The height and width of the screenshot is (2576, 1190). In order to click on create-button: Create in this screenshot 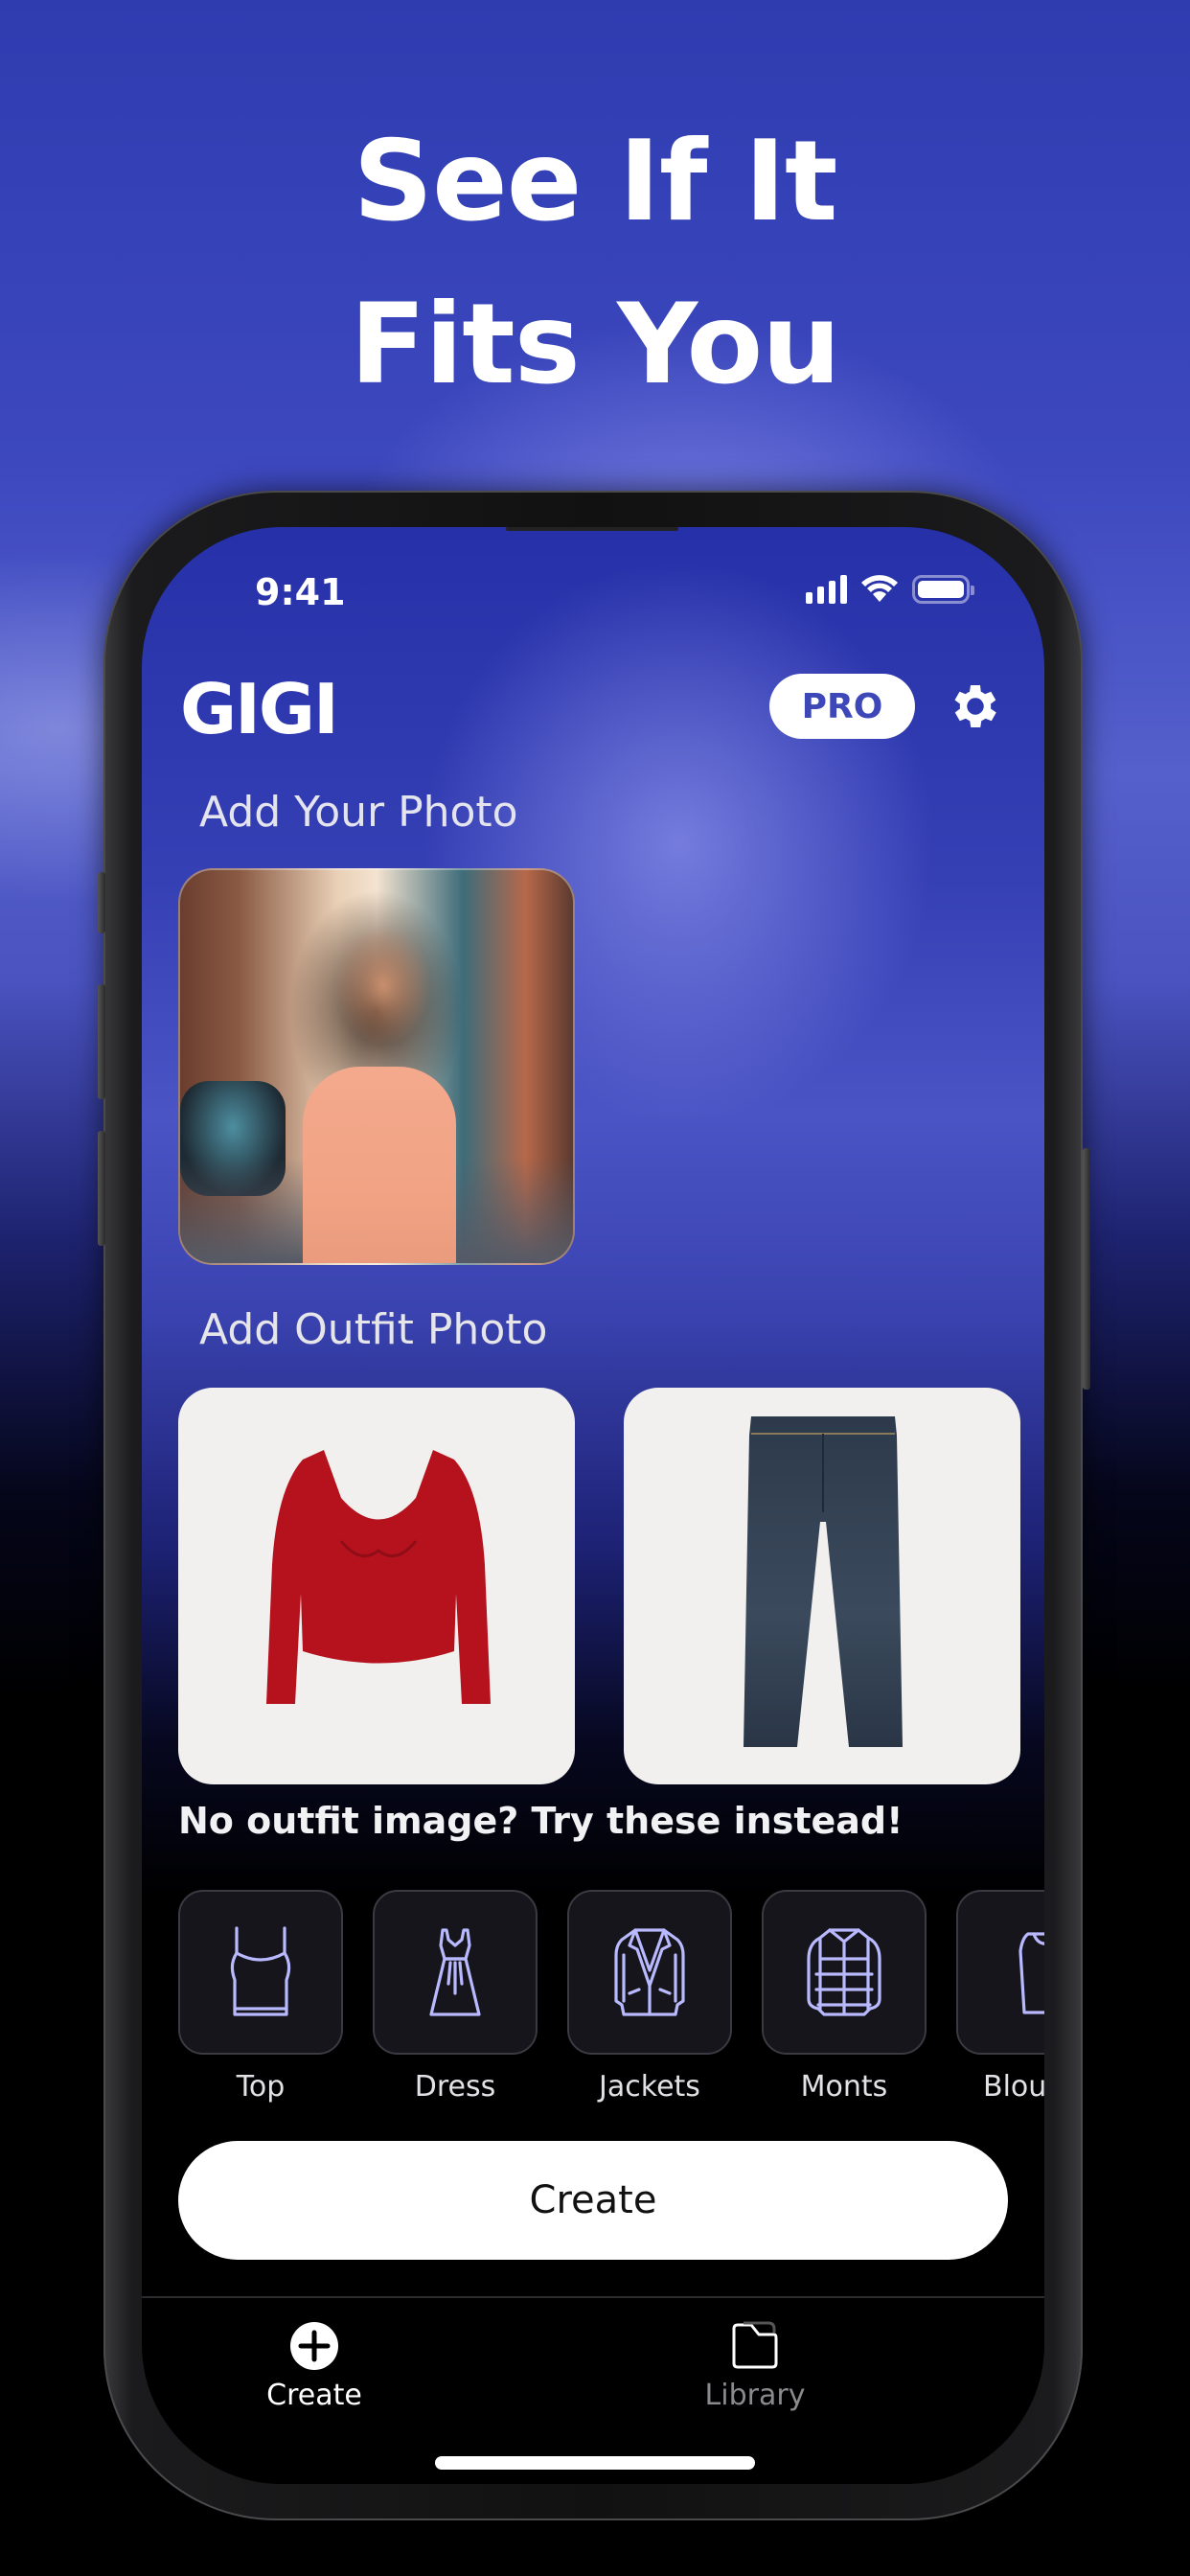, I will do `click(593, 2200)`.